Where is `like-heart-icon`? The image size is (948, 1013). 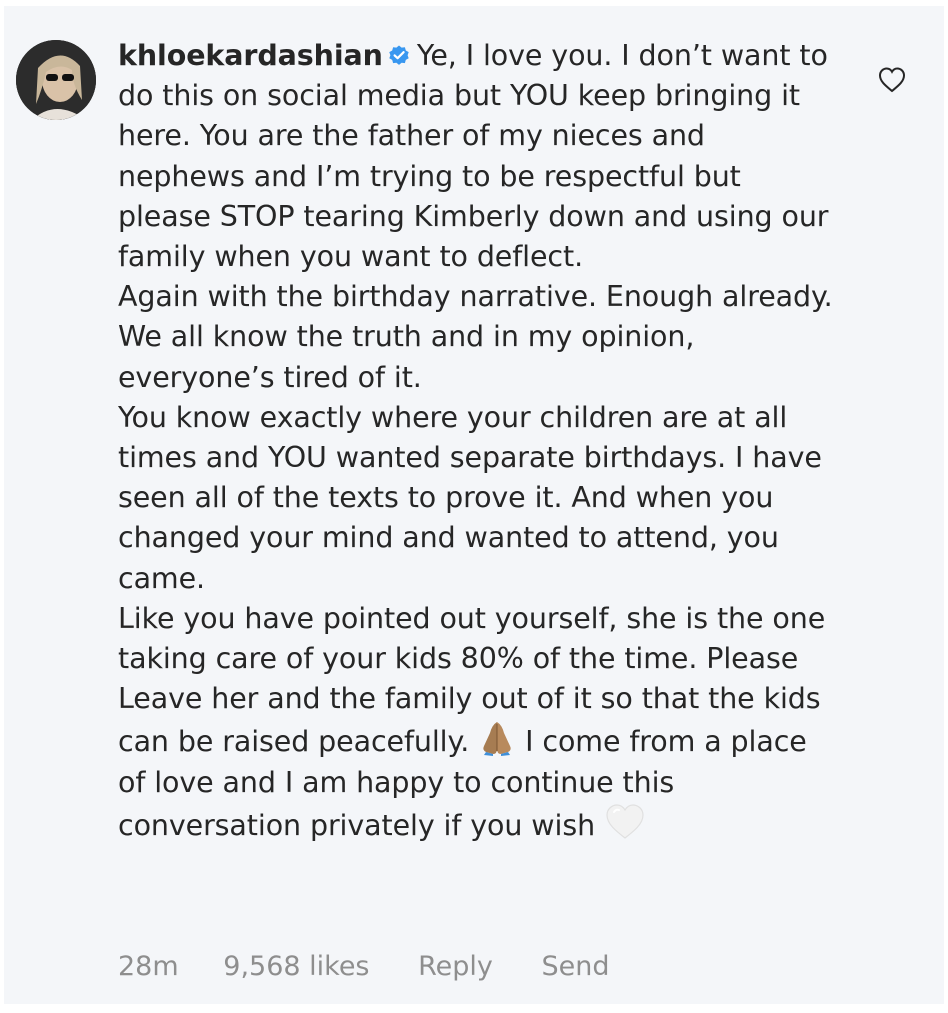
like-heart-icon is located at coordinates (892, 80).